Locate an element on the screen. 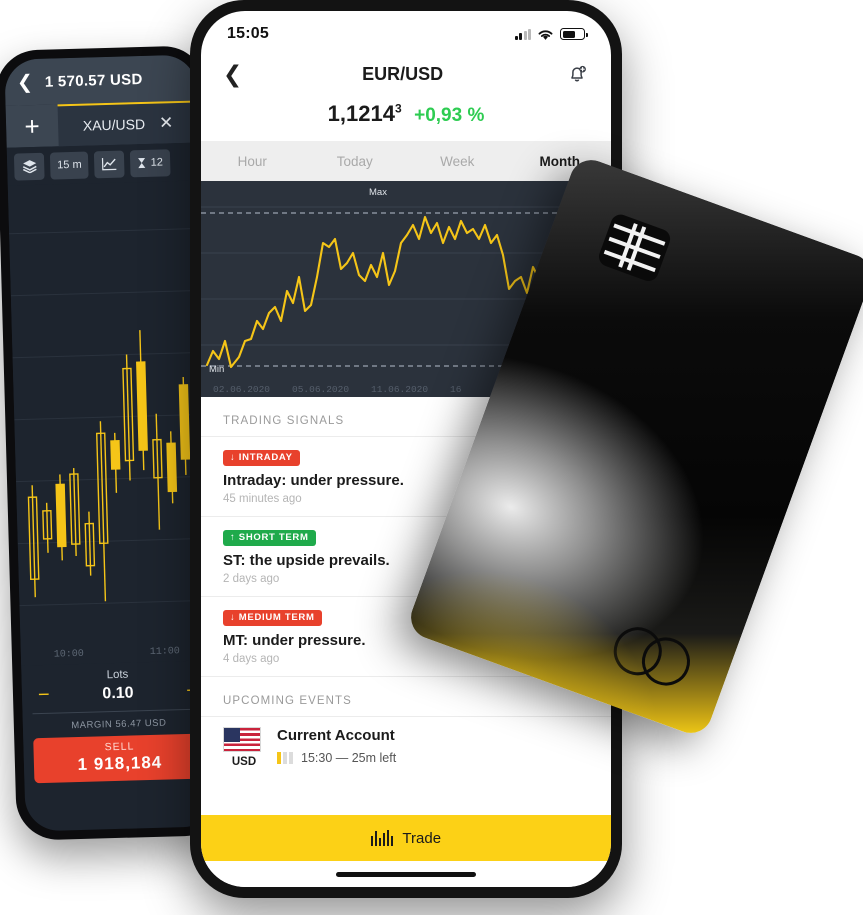 This screenshot has height=915, width=863. close-icon: ✕ is located at coordinates (166, 123).